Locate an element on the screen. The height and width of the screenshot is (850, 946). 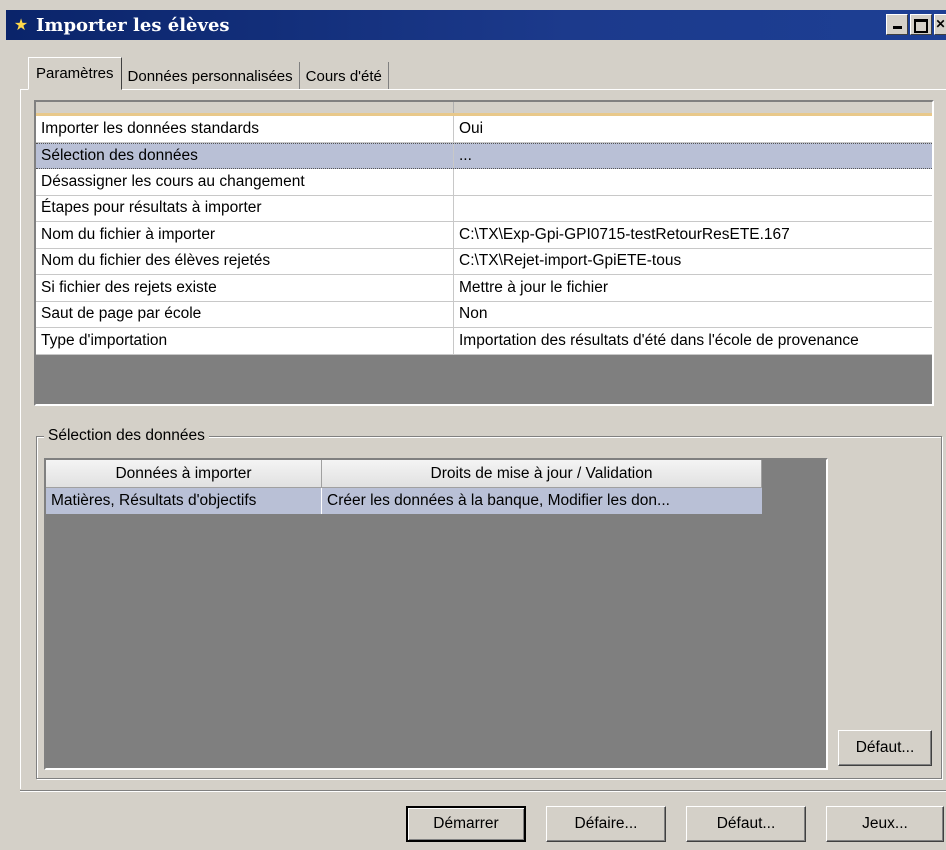
setting-row: Étapes pour résultats à importer is located at coordinates (484, 208).